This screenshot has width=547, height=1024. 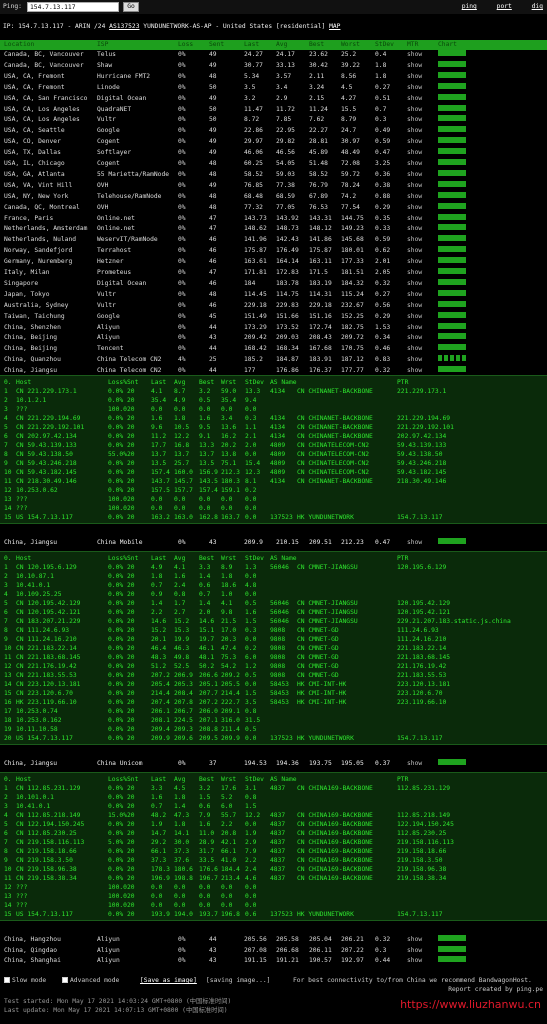 What do you see at coordinates (205, 806) in the screenshot?
I see `mtr-cell: 0.6` at bounding box center [205, 806].